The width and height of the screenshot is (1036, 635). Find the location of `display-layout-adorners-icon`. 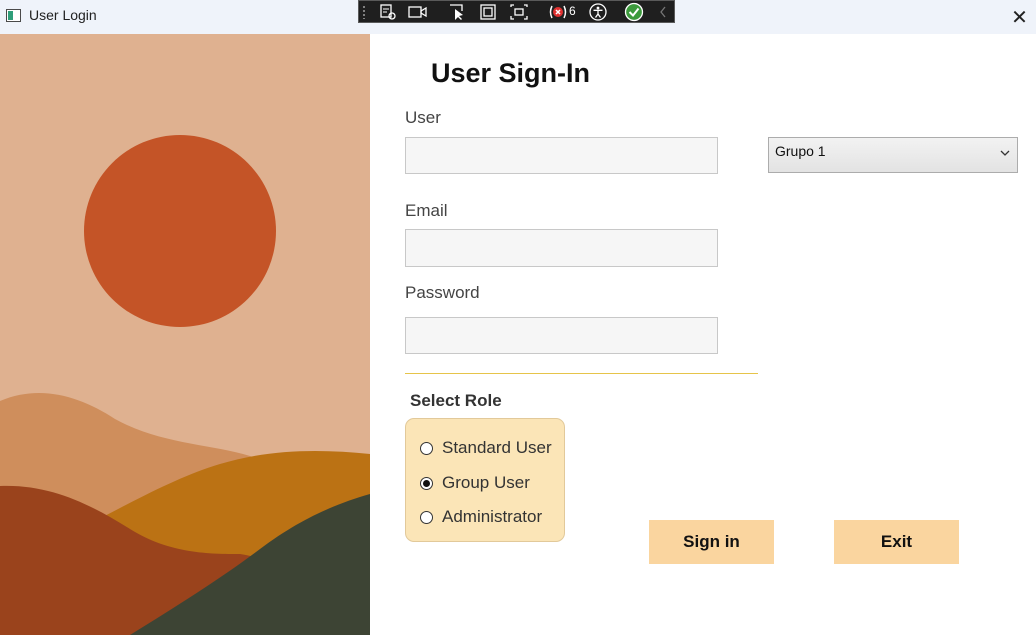

display-layout-adorners-icon is located at coordinates (488, 12).